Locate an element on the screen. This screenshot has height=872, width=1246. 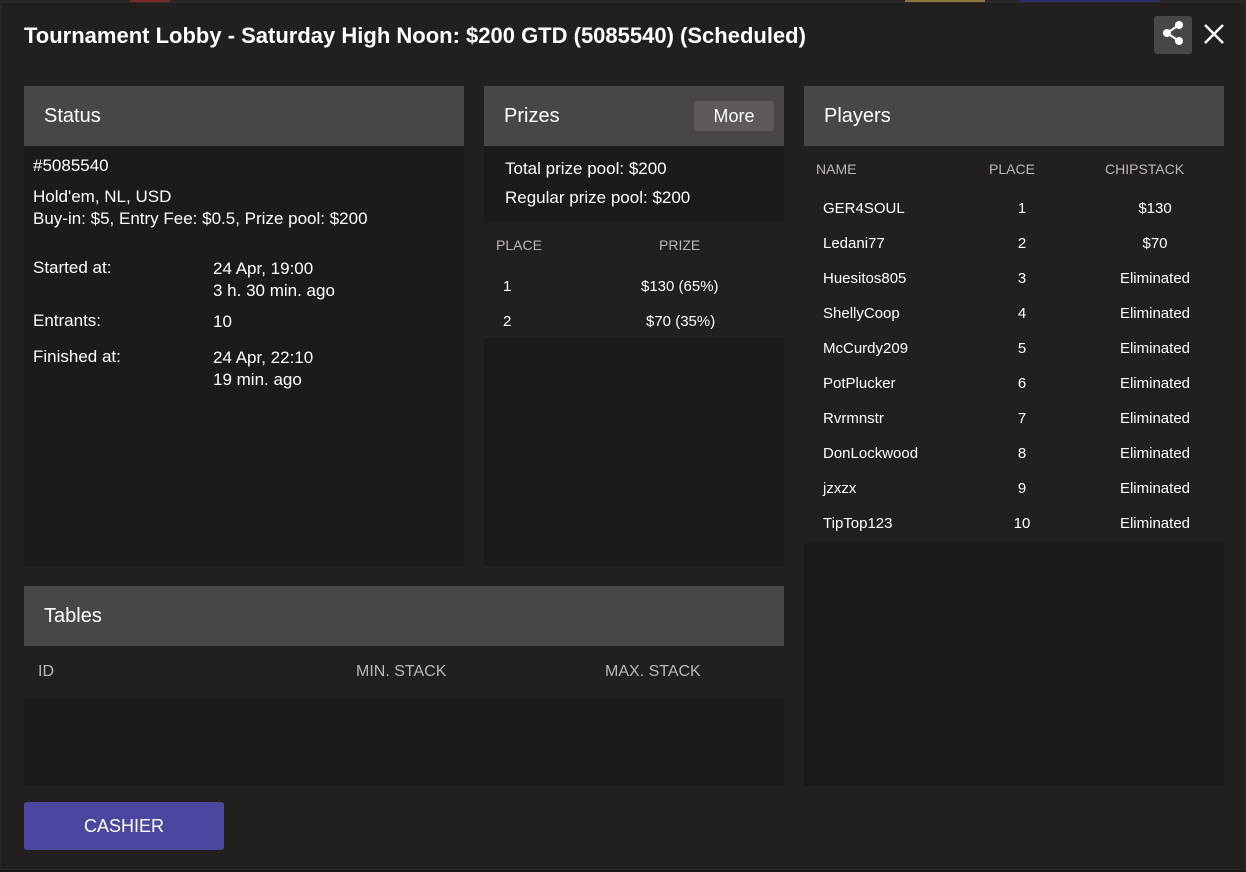
player-row: PotPlucker 6 Eliminated is located at coordinates (1014, 387).